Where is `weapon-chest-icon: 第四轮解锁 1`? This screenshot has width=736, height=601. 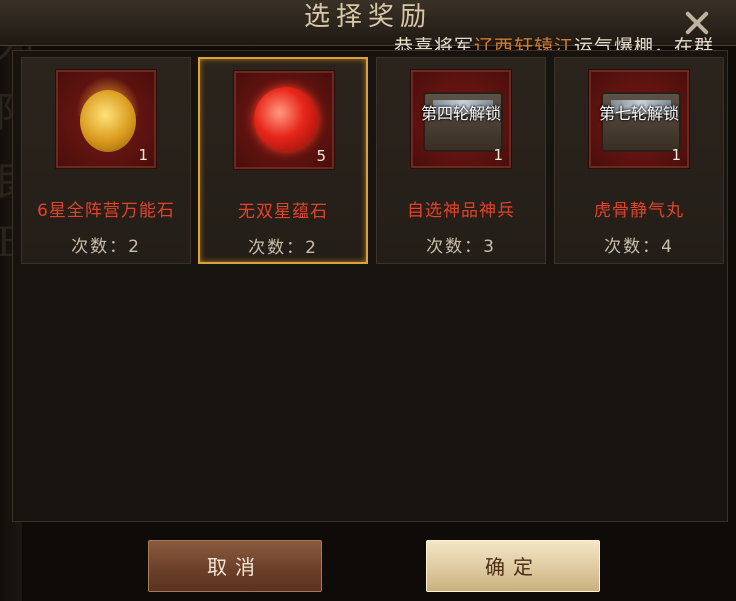 weapon-chest-icon: 第四轮解锁 1 is located at coordinates (461, 119).